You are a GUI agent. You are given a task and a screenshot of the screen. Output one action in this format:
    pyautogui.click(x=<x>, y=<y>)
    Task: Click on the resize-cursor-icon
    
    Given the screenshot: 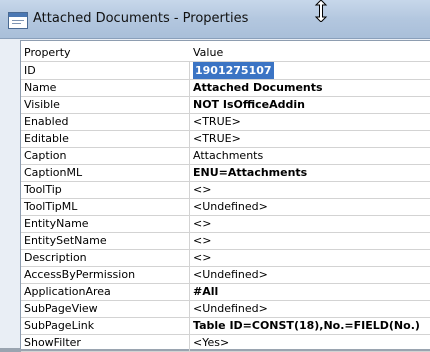 What is the action you would take?
    pyautogui.click(x=321, y=11)
    